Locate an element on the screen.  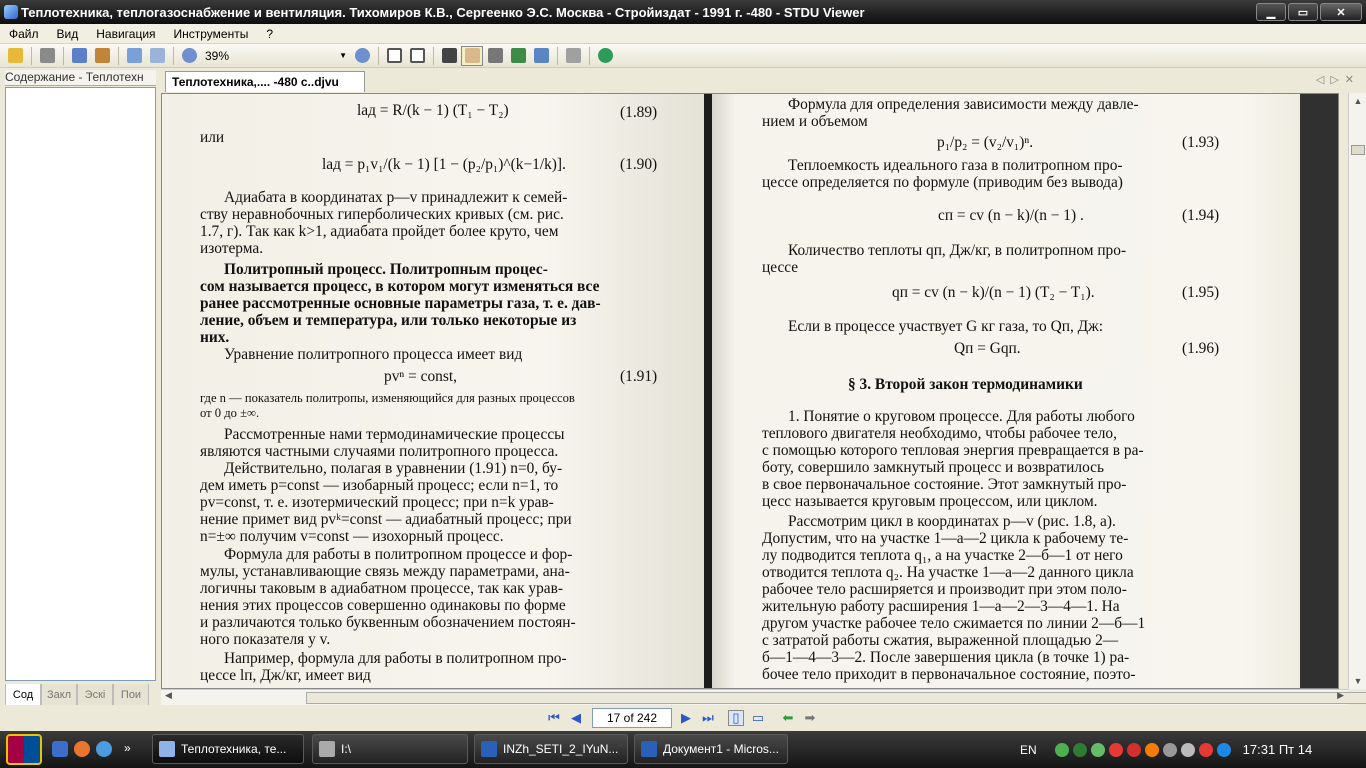
pages-button is located at coordinates (573, 56).